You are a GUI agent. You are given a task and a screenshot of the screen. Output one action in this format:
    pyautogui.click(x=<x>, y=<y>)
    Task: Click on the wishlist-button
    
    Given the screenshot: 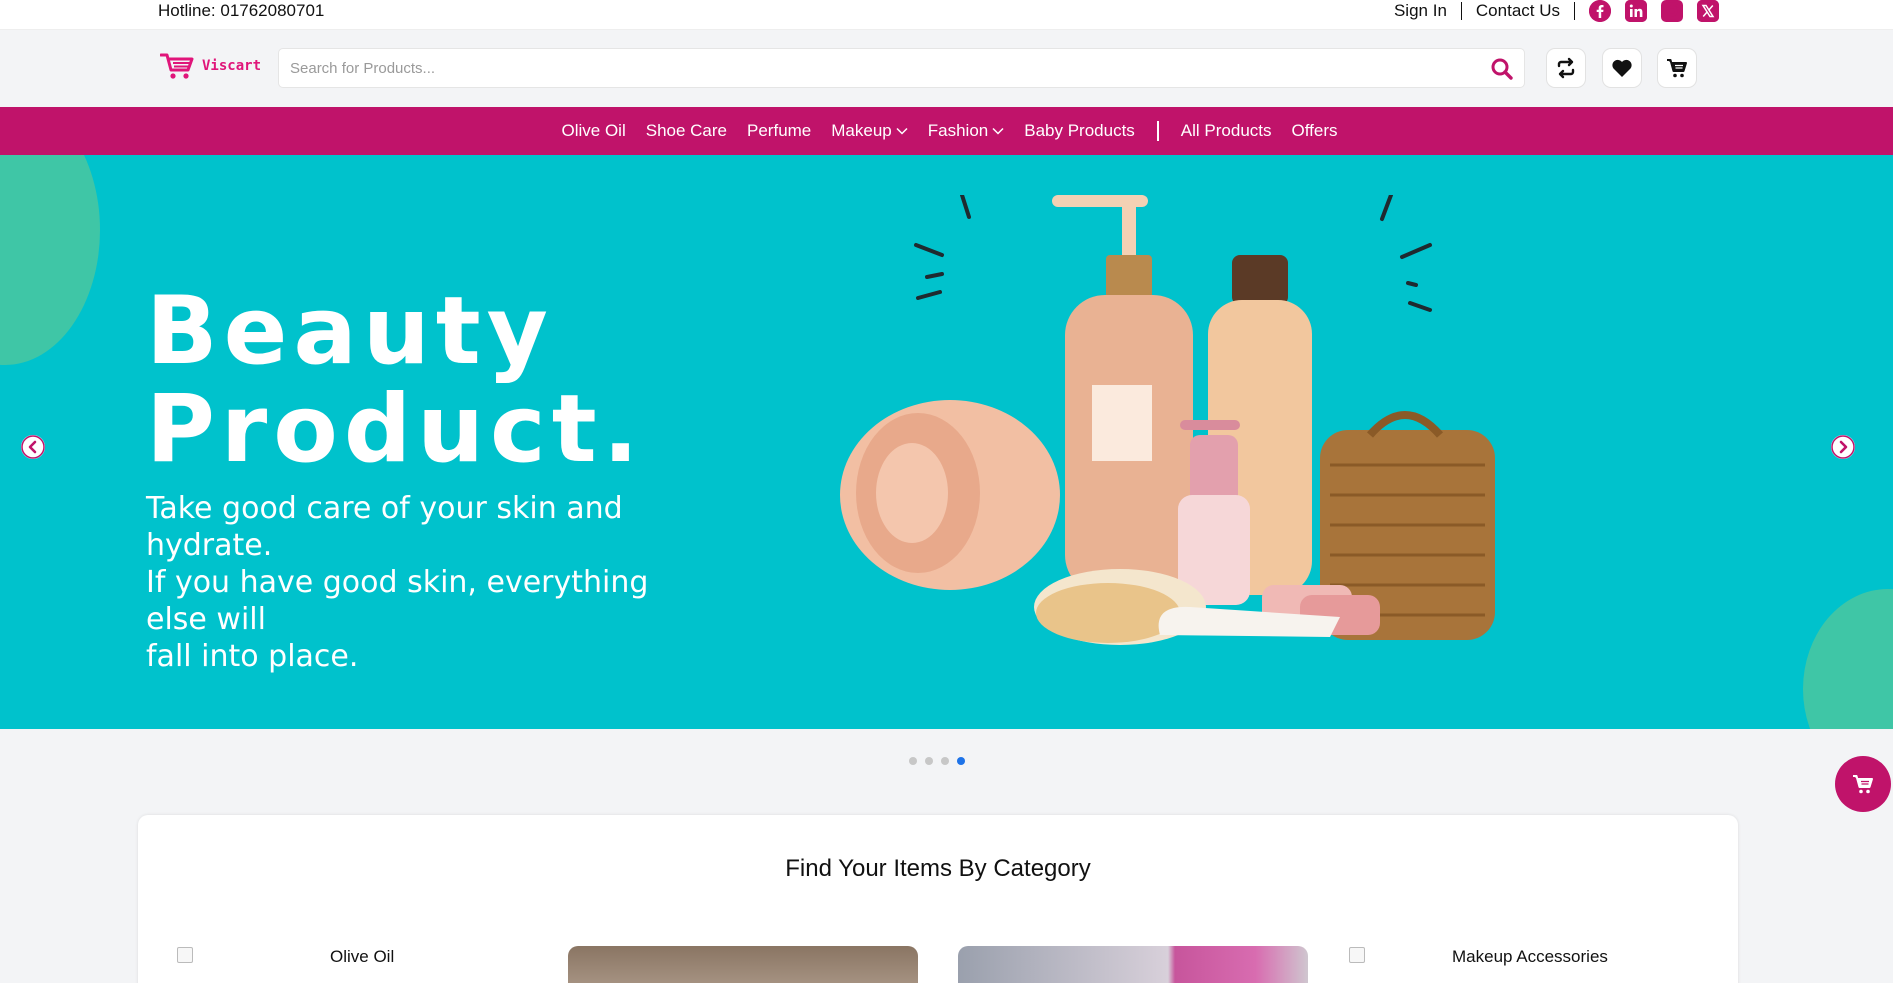 What is the action you would take?
    pyautogui.click(x=1622, y=68)
    